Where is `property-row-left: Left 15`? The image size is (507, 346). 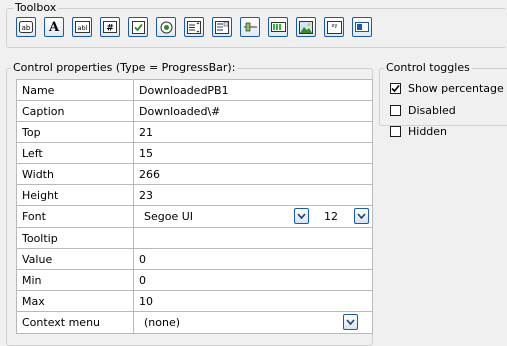
property-row-left: Left 15 is located at coordinates (194, 153).